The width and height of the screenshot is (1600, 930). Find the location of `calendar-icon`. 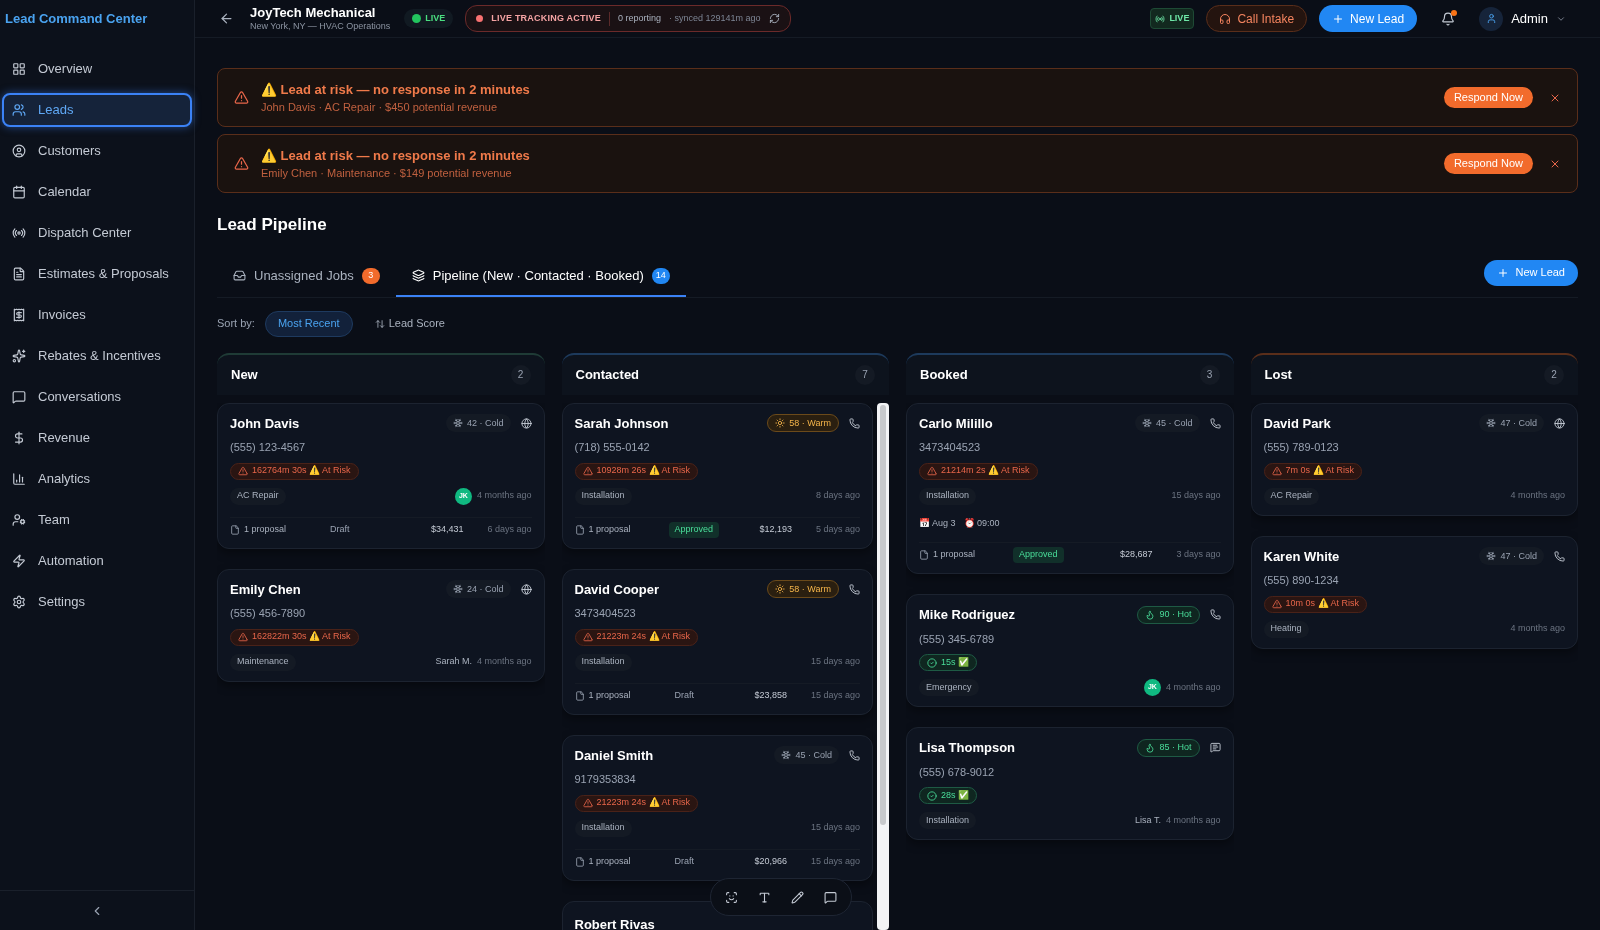

calendar-icon is located at coordinates (19, 192).